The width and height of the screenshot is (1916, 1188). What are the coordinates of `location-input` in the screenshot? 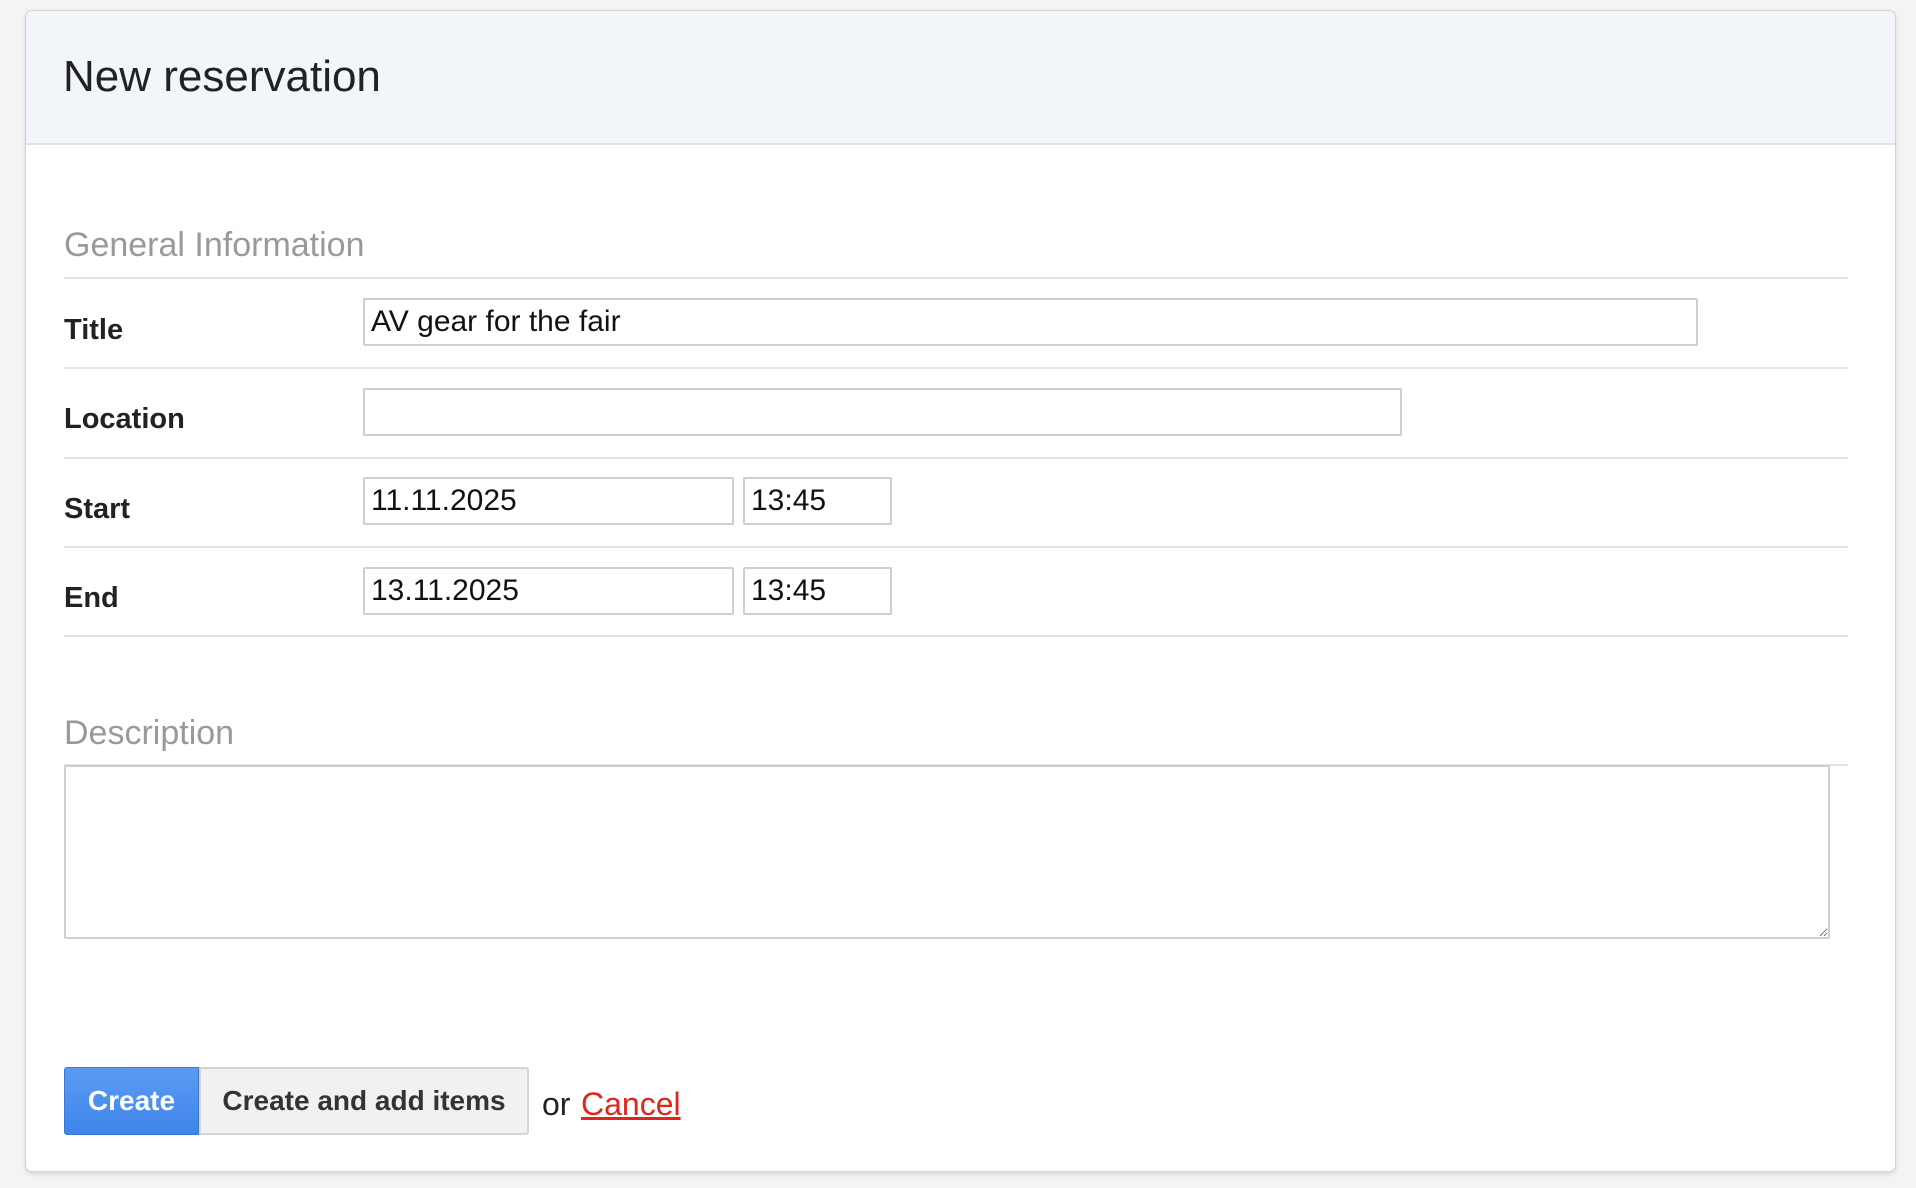 It's located at (882, 412).